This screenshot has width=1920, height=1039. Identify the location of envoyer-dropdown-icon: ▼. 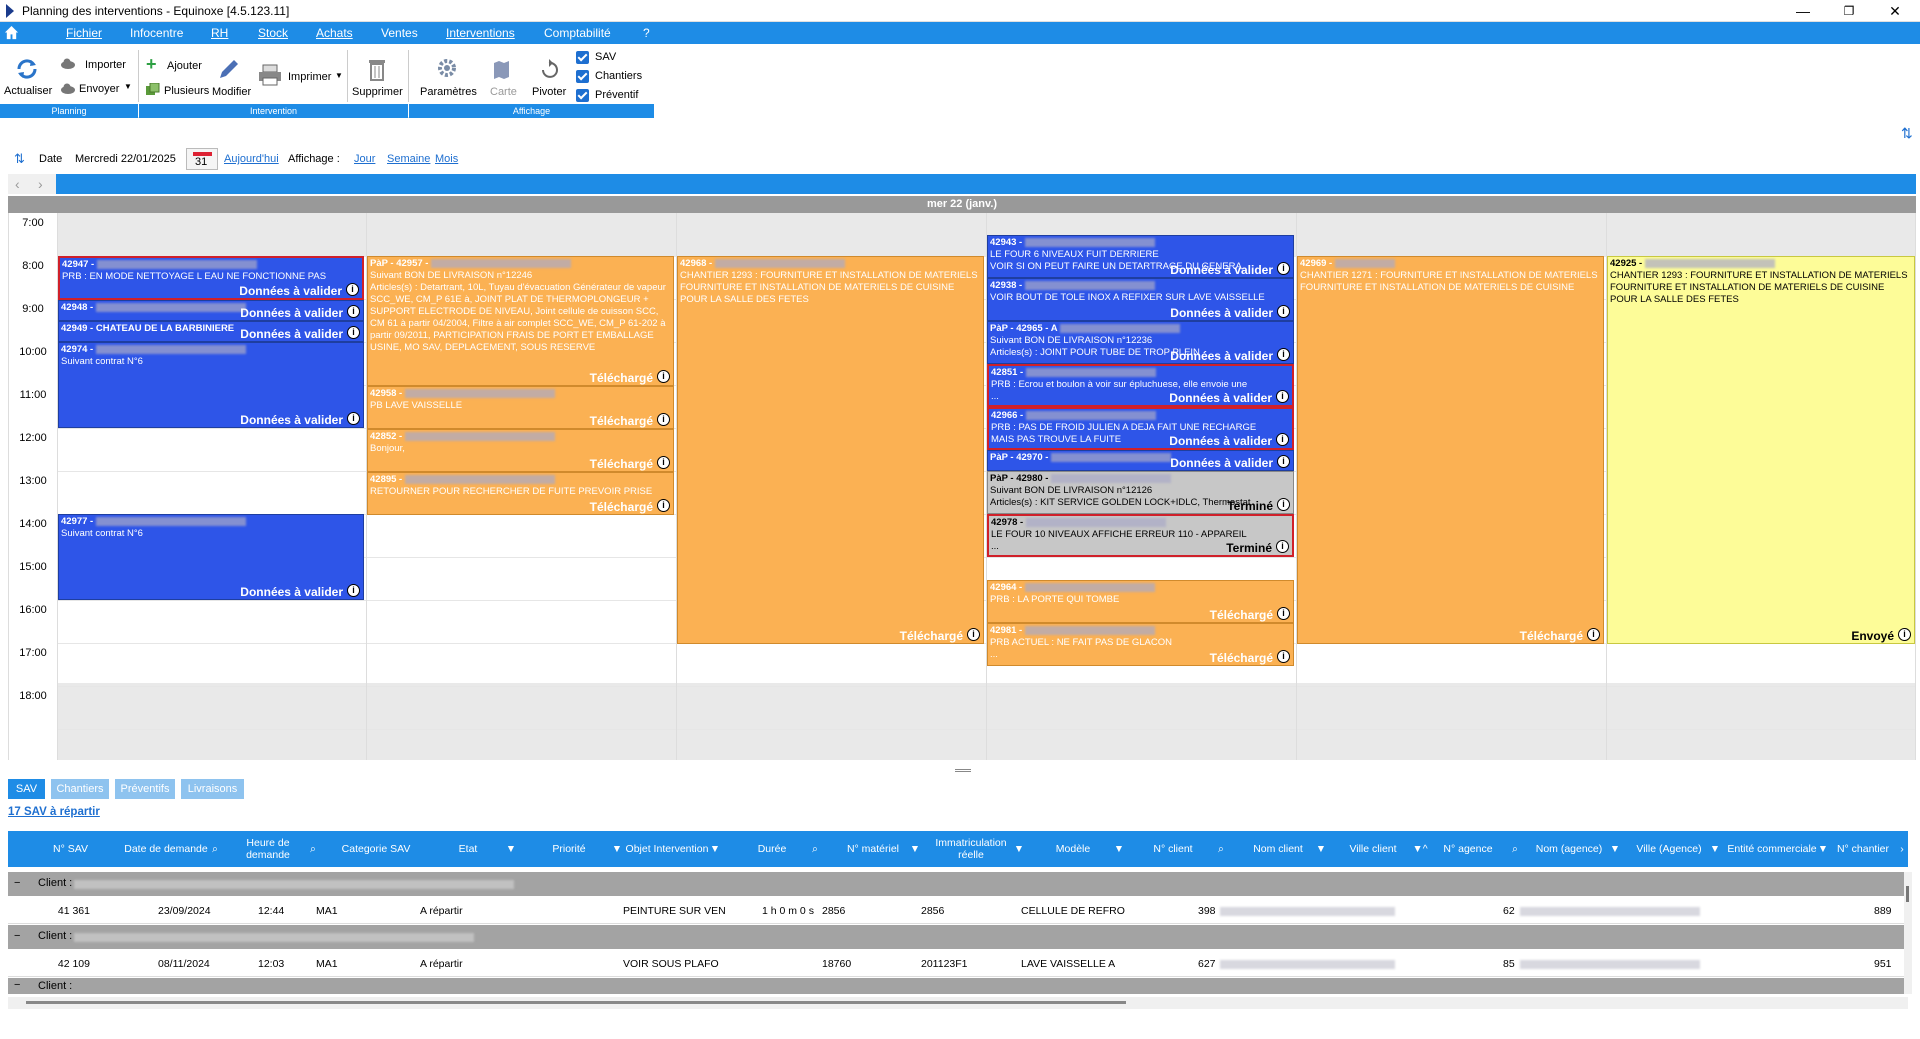
(128, 86).